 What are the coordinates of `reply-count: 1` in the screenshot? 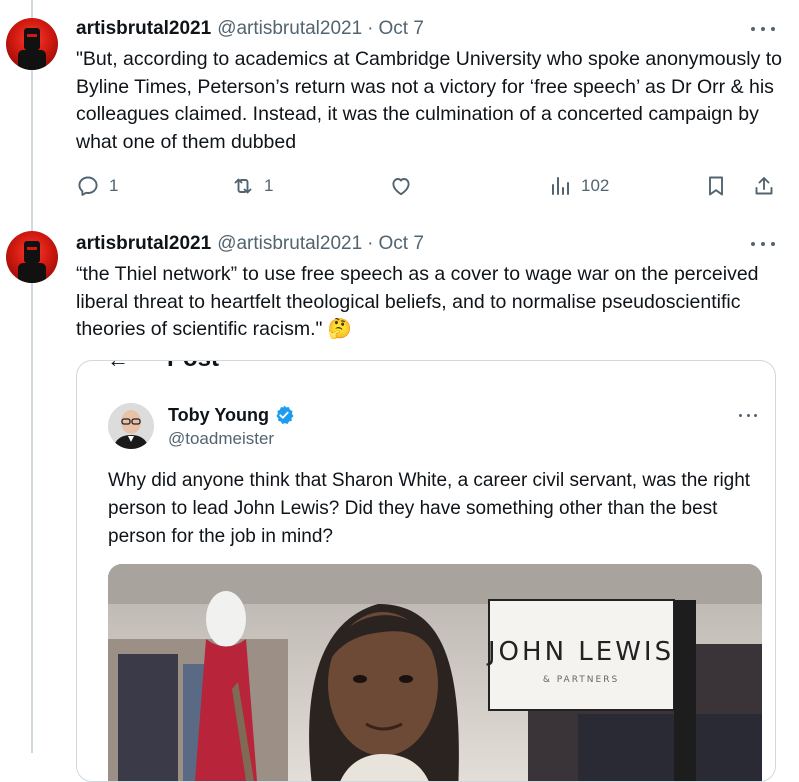 It's located at (114, 185).